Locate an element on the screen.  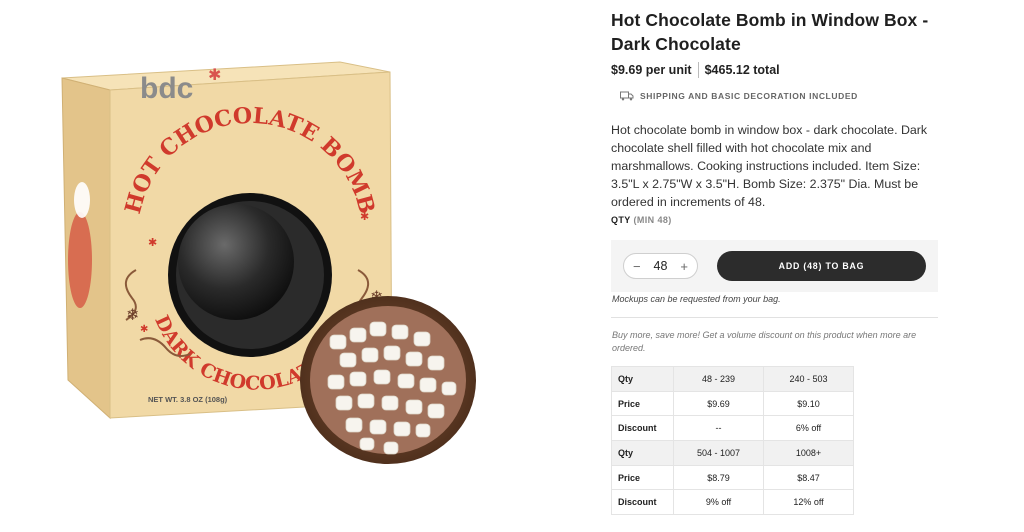
pricing-cell: 12% off is located at coordinates (808, 502).